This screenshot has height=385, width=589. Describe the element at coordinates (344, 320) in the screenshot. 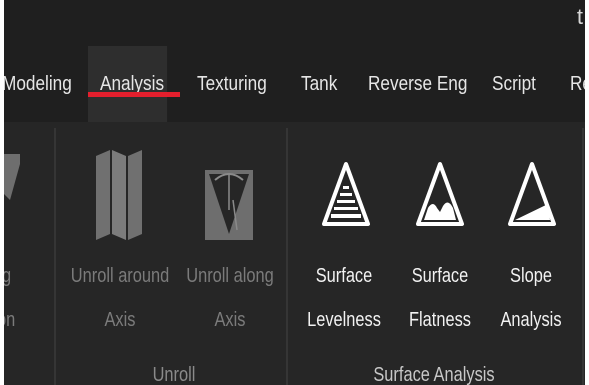

I see `surface-levelness-label-2: Levelness` at that location.